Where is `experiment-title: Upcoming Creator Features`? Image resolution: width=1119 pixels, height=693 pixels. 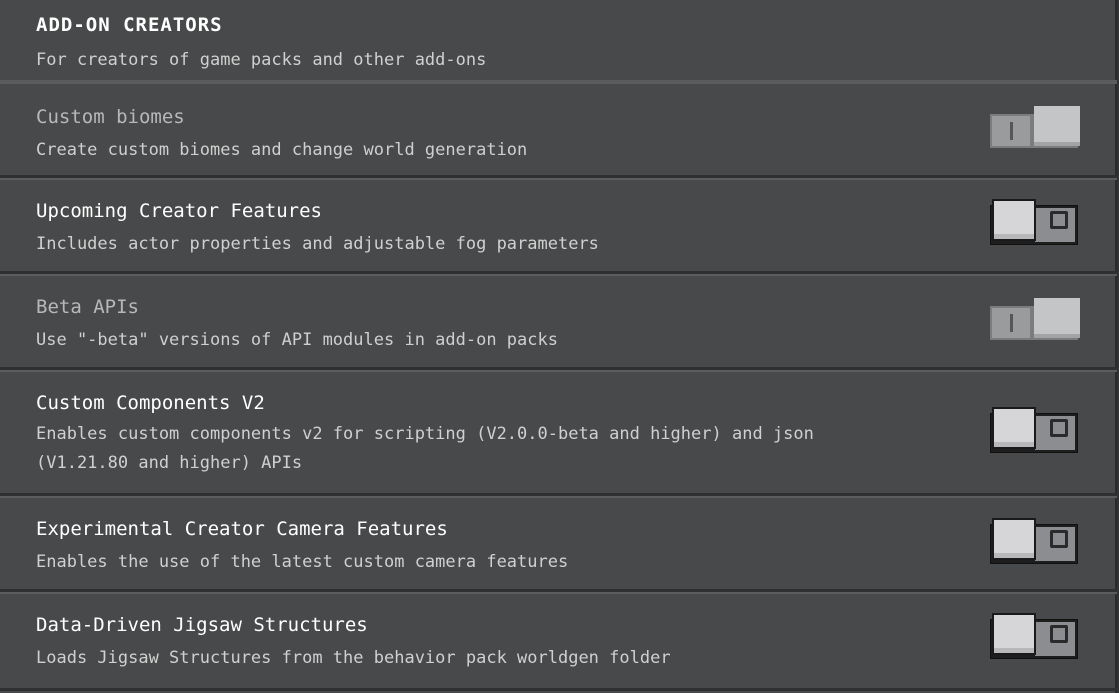
experiment-title: Upcoming Creator Features is located at coordinates (179, 211).